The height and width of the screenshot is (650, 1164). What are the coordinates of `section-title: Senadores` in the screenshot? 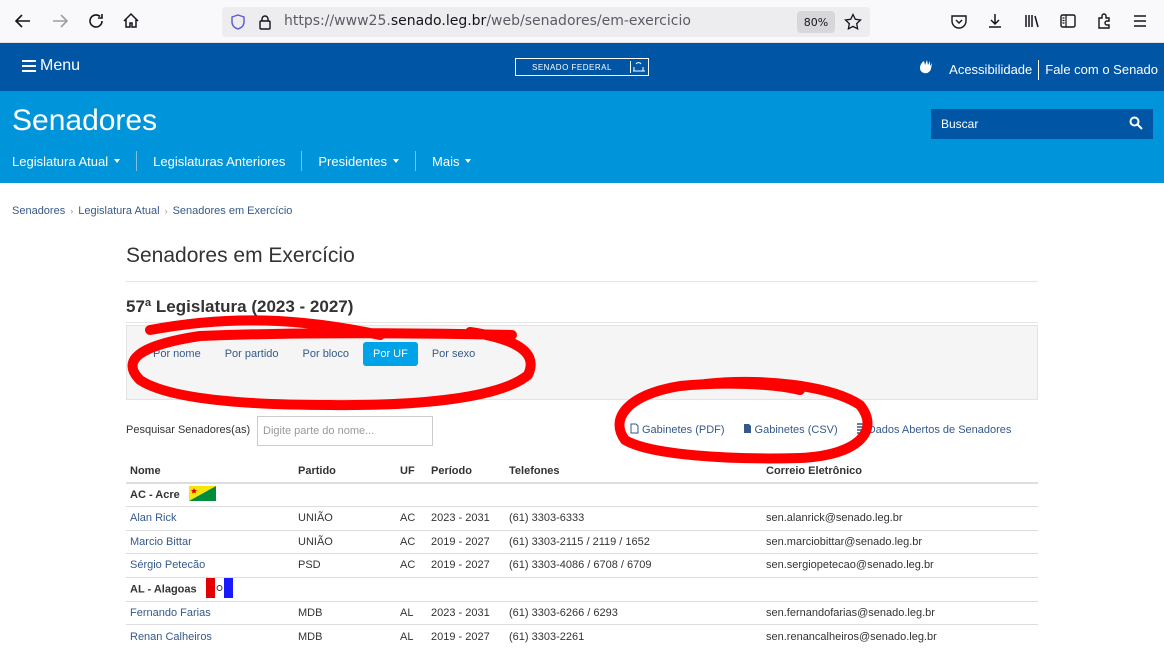 It's located at (85, 120).